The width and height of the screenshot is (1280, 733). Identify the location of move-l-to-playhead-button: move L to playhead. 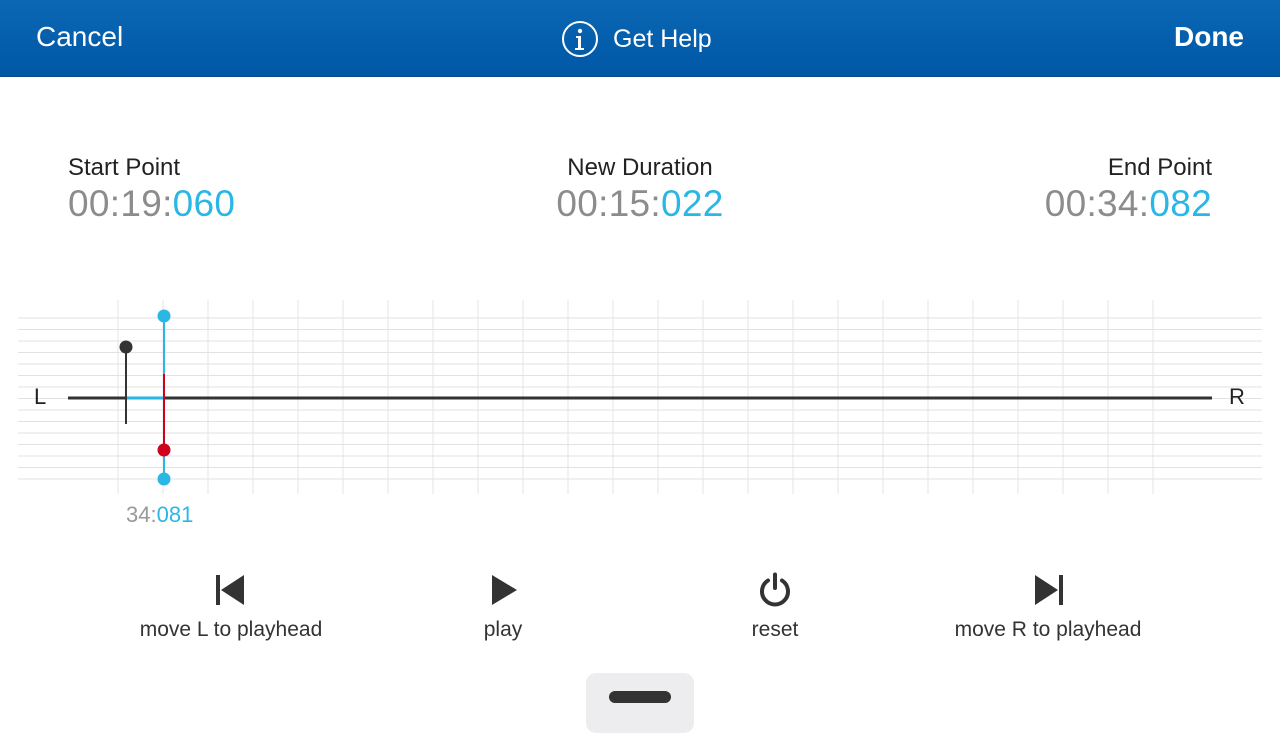
(231, 607).